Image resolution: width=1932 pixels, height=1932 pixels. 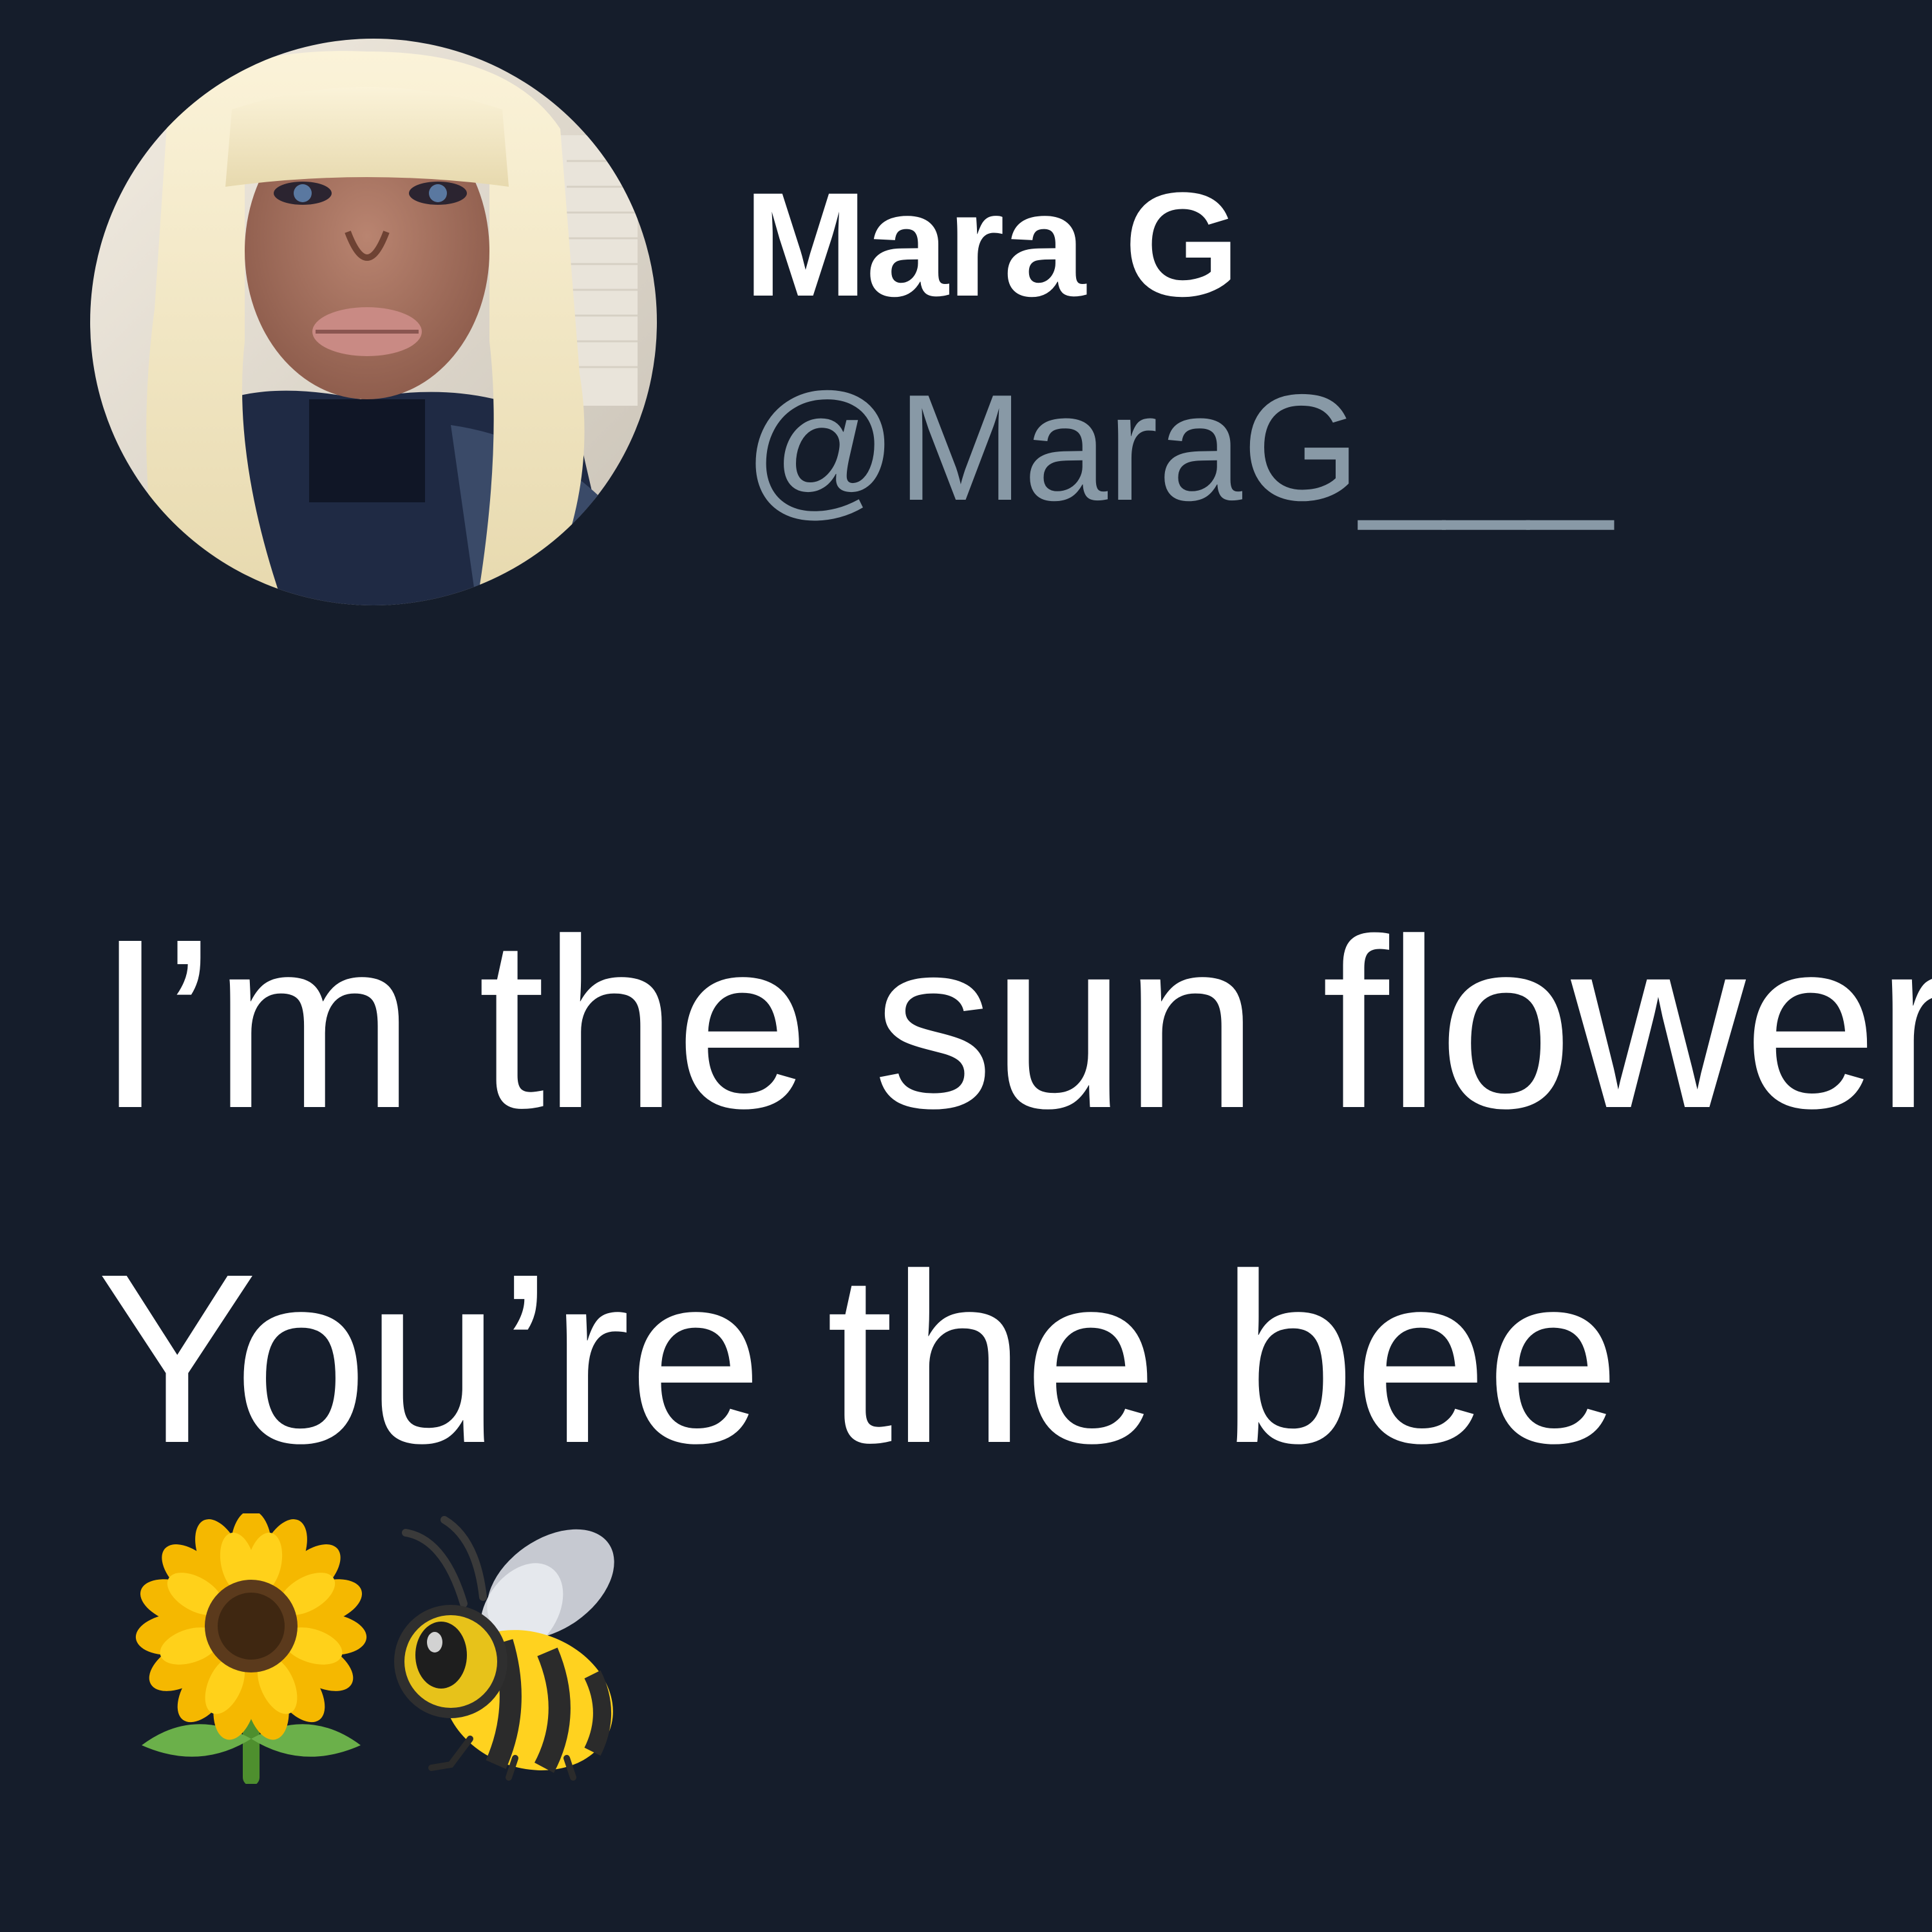 I want to click on tweet-text-line-1: I’m the sun flower, so click(x=1014, y=1024).